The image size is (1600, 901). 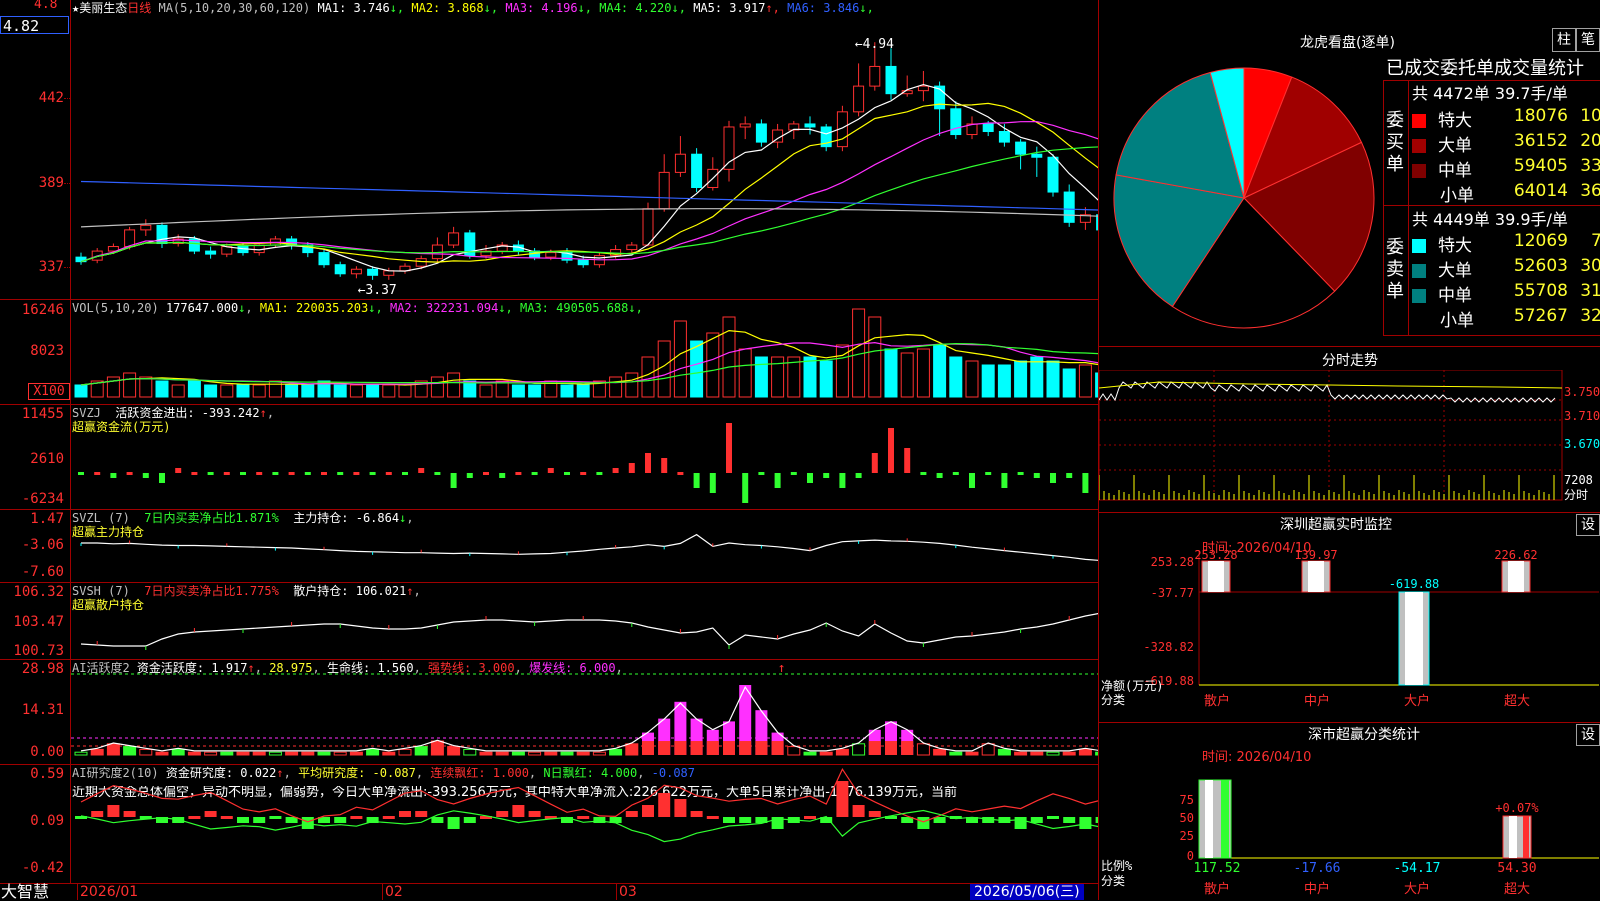 What do you see at coordinates (1168, 647) in the screenshot?
I see `szcy-ytick: -328.82` at bounding box center [1168, 647].